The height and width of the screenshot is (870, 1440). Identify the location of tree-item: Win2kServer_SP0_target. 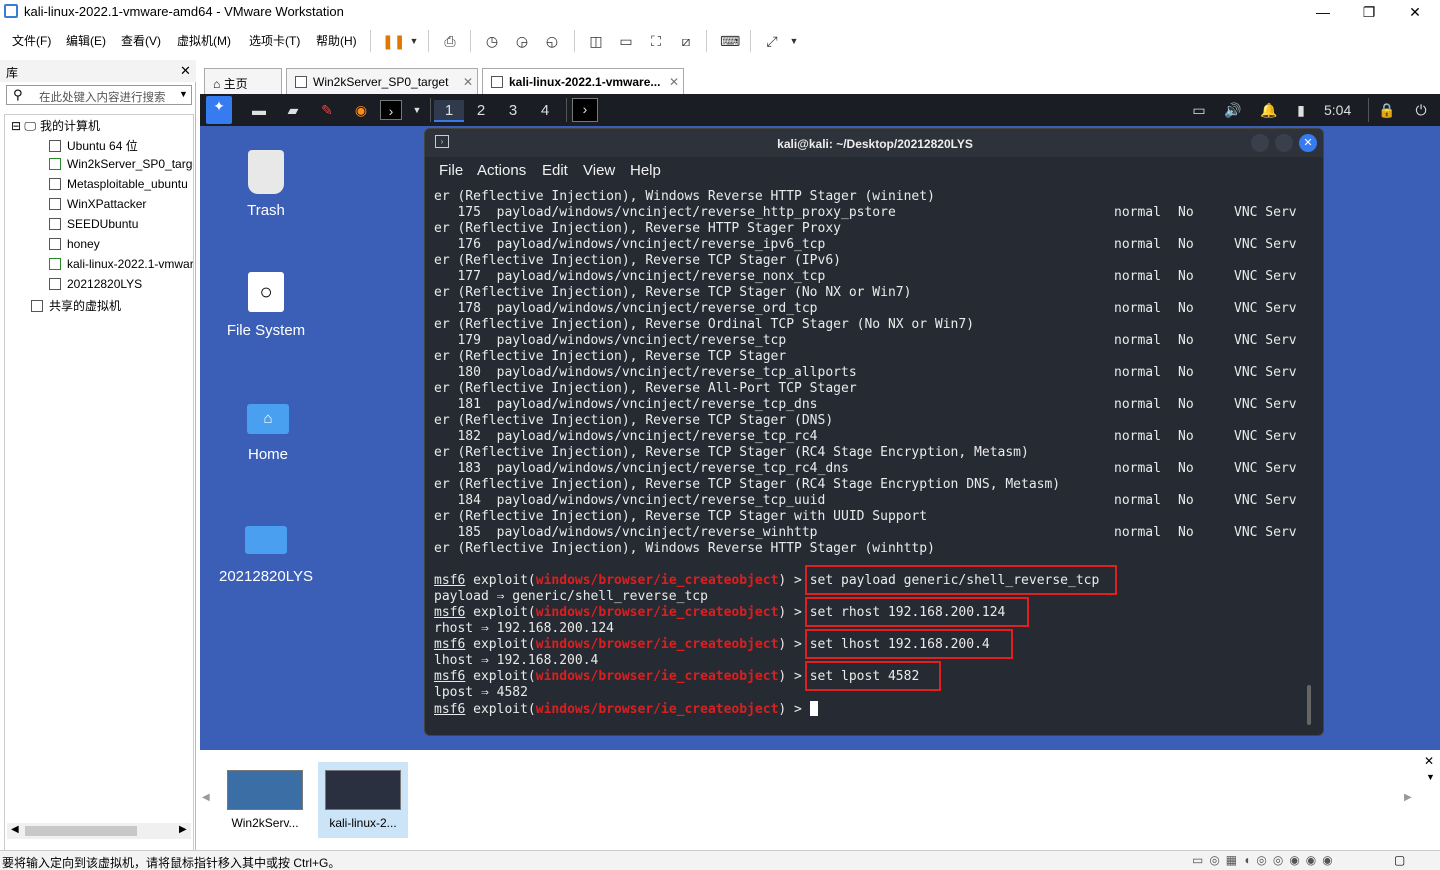
(121, 167).